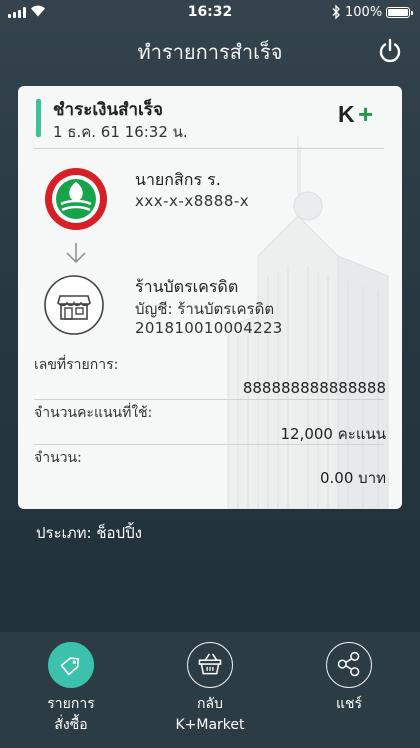  I want to click on back-kplus-market-button: กลับ K+Market, so click(210, 692).